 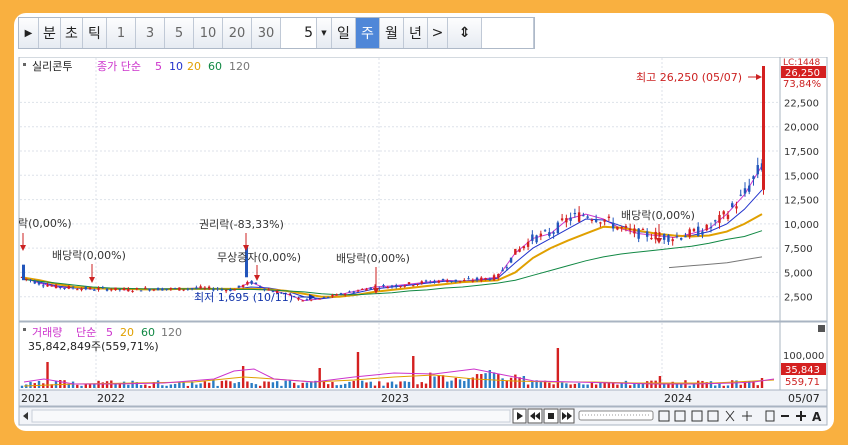 I want to click on interval-5-button: 5, so click(x=179, y=33).